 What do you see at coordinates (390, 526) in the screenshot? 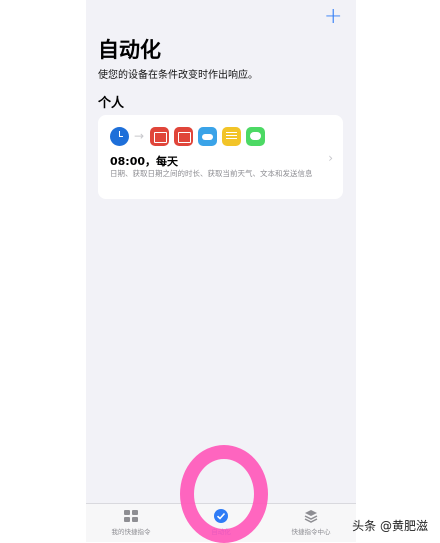
I see `watermark: 头条 @黄肥滋` at bounding box center [390, 526].